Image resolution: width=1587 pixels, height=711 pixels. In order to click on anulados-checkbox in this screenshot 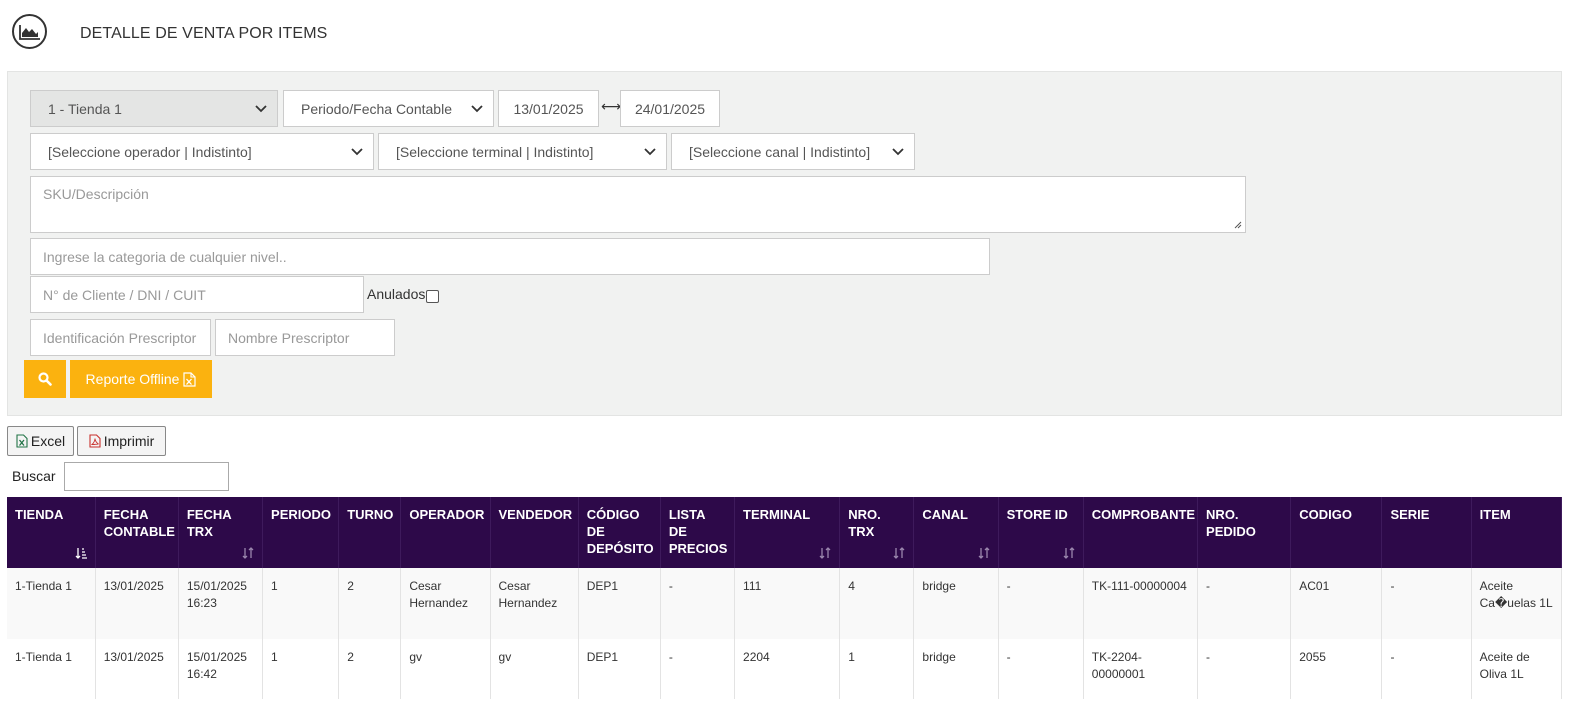, I will do `click(432, 296)`.